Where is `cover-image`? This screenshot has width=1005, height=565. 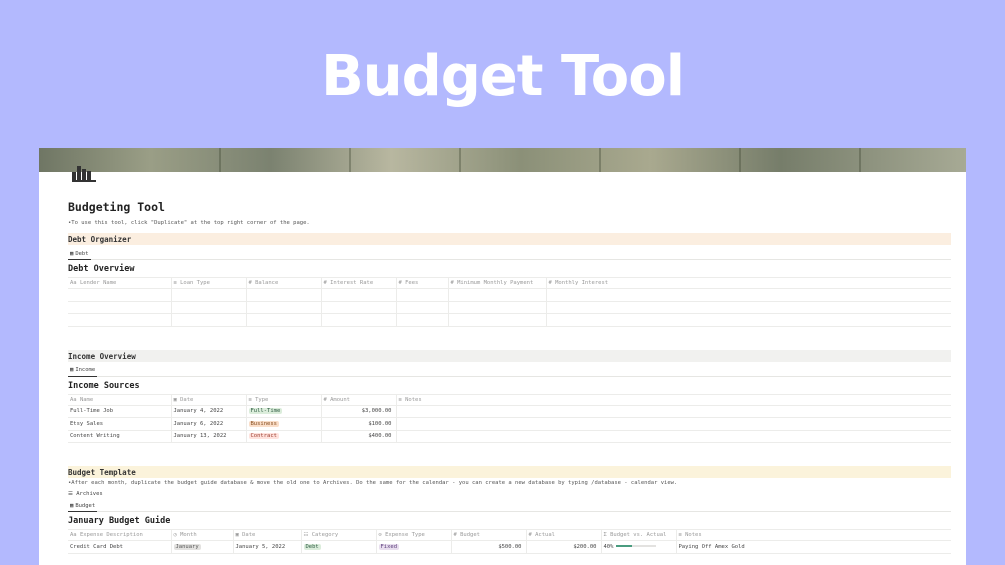
cover-image is located at coordinates (502, 160).